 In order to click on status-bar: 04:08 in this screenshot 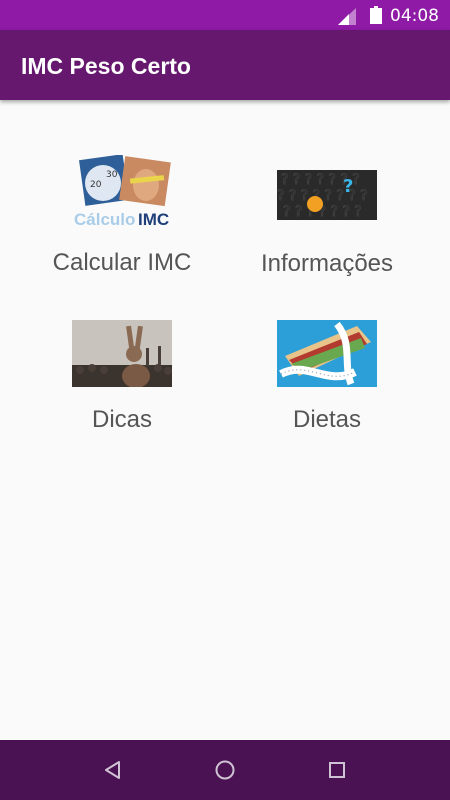, I will do `click(225, 15)`.